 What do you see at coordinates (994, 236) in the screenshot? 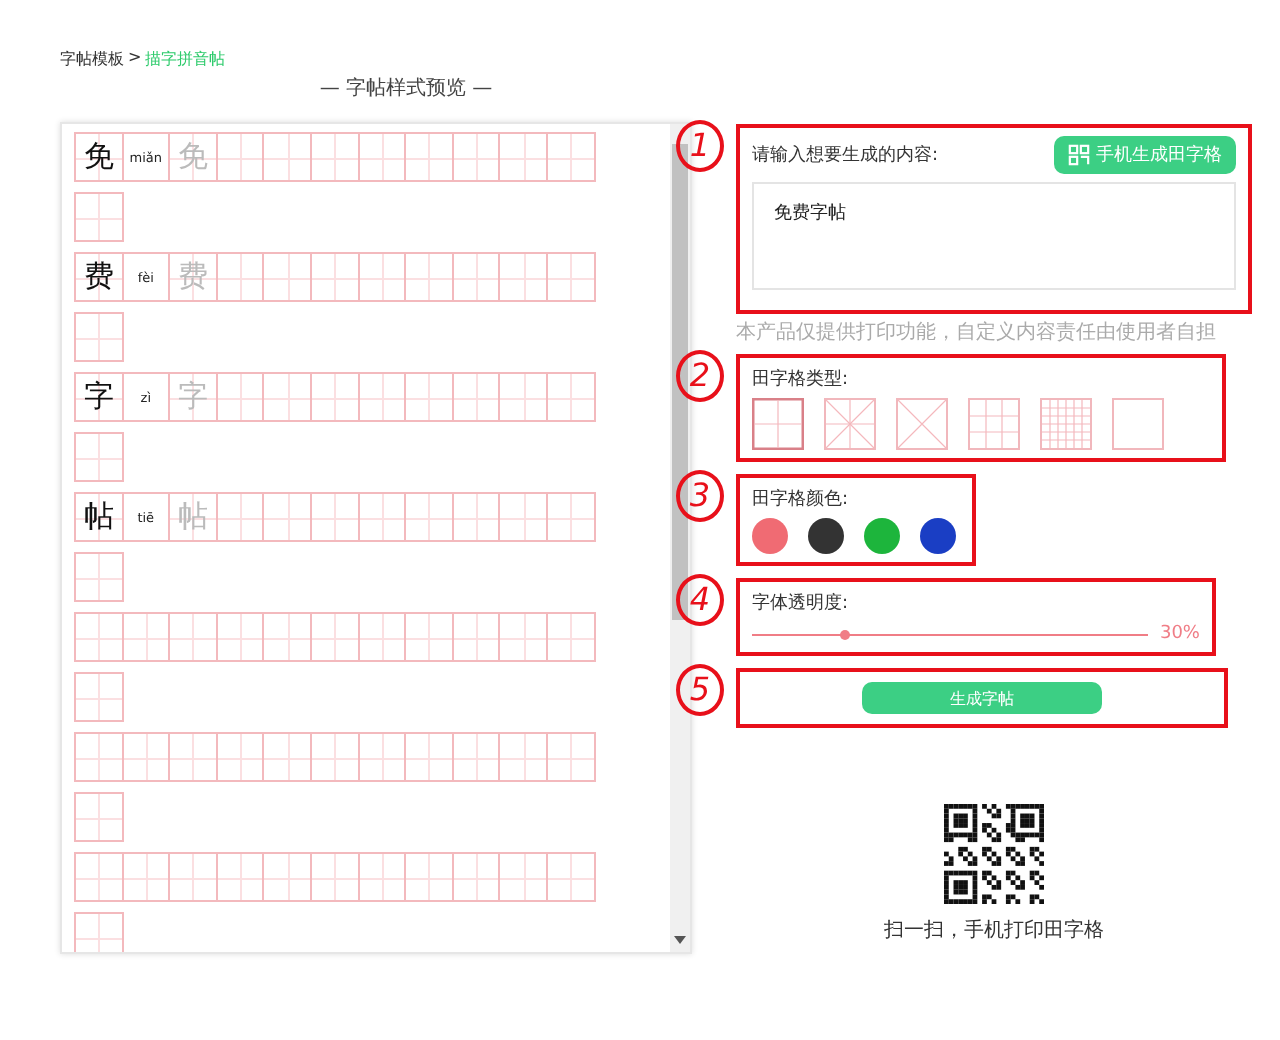
I see `content-input: 免费字帖` at bounding box center [994, 236].